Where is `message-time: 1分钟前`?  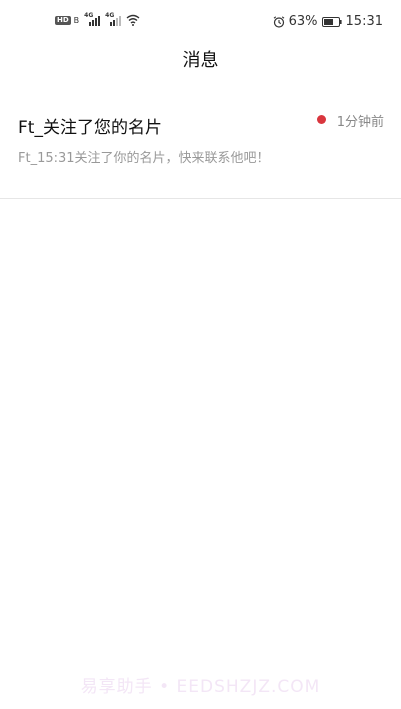
message-time: 1分钟前 is located at coordinates (360, 122).